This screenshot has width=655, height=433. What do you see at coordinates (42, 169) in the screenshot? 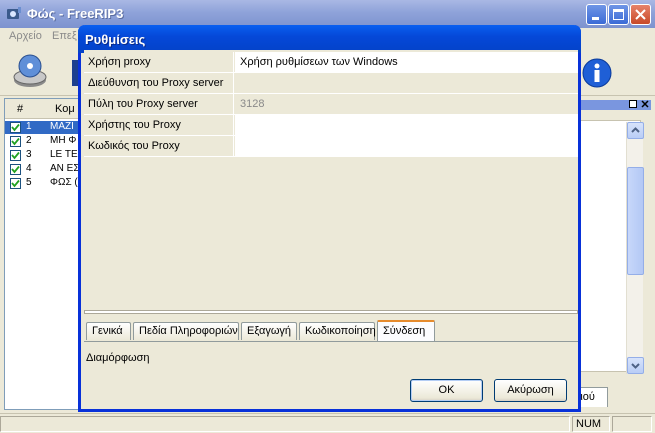
I see `track-row: 4 ΑΝ ΕΣ` at bounding box center [42, 169].